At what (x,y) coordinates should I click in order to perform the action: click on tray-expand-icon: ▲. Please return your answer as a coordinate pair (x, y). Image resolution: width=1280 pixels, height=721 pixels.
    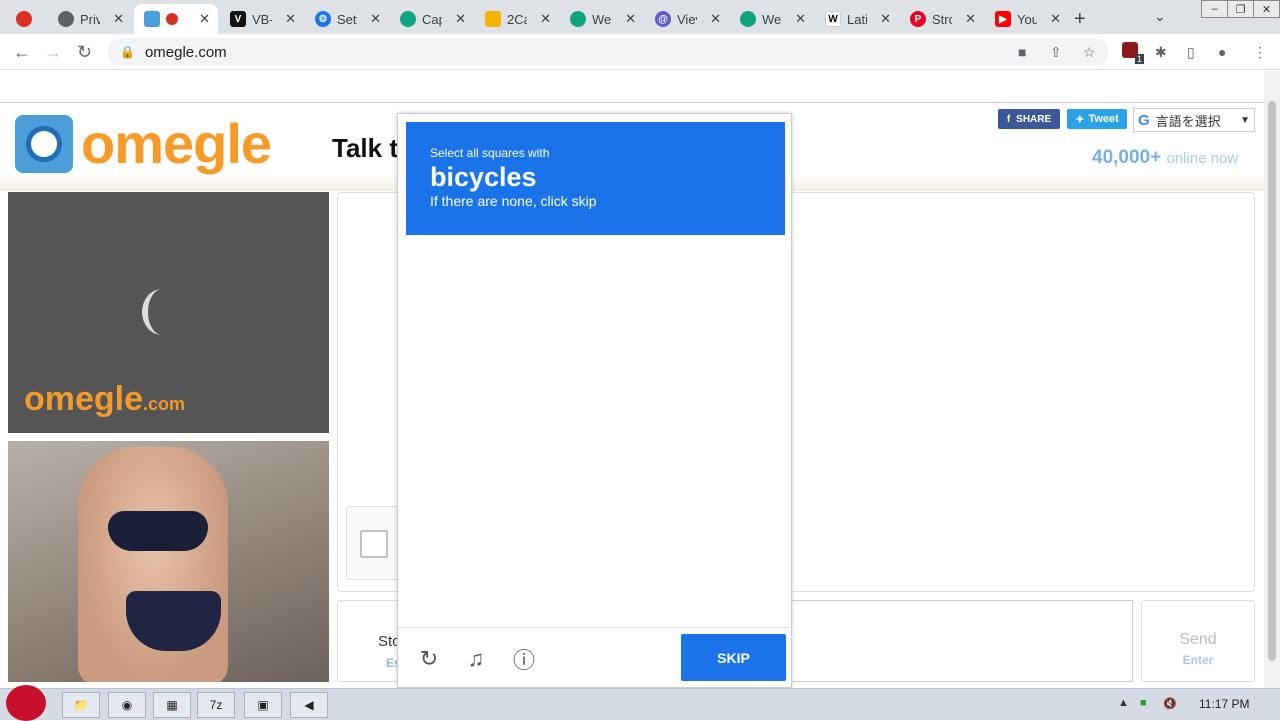
    Looking at the image, I should click on (1123, 703).